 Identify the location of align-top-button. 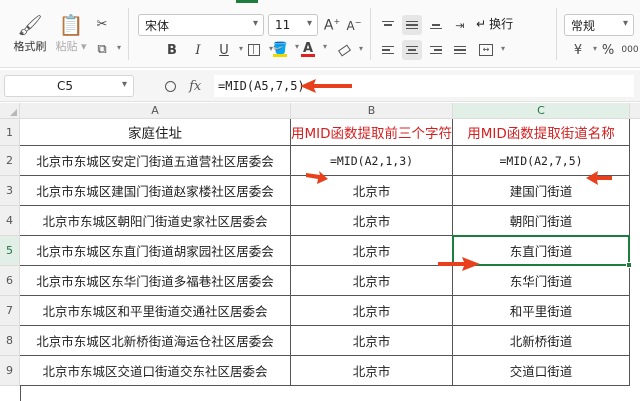
(388, 25).